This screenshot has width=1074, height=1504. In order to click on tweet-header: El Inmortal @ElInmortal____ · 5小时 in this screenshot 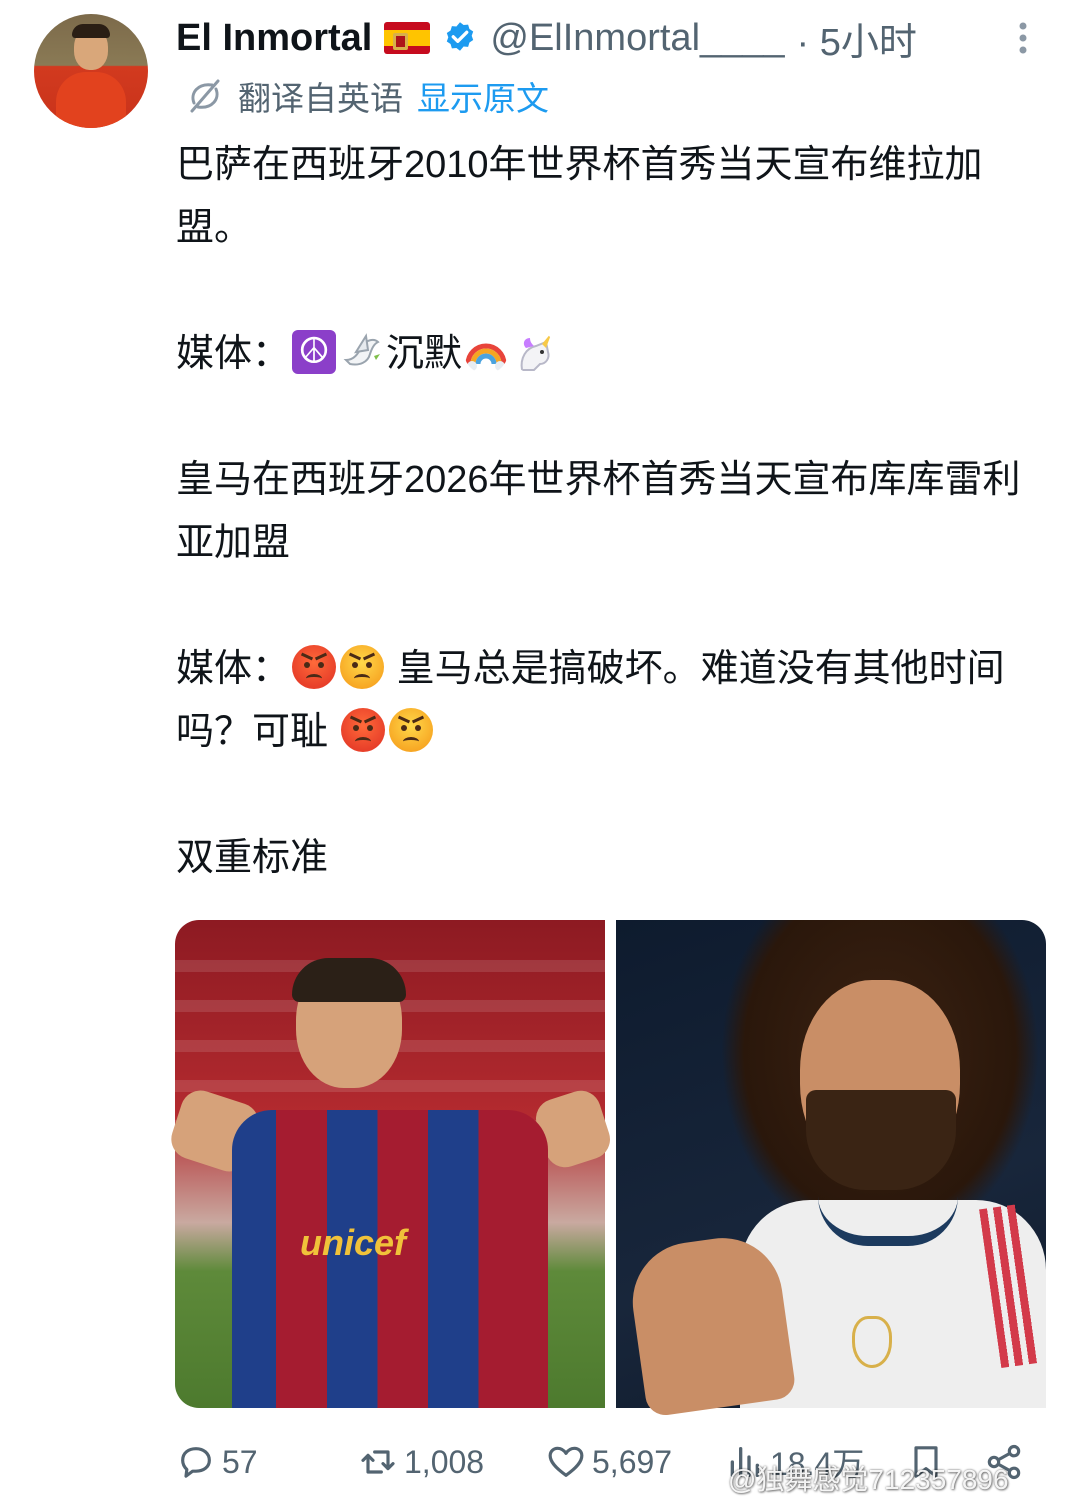, I will do `click(546, 38)`.